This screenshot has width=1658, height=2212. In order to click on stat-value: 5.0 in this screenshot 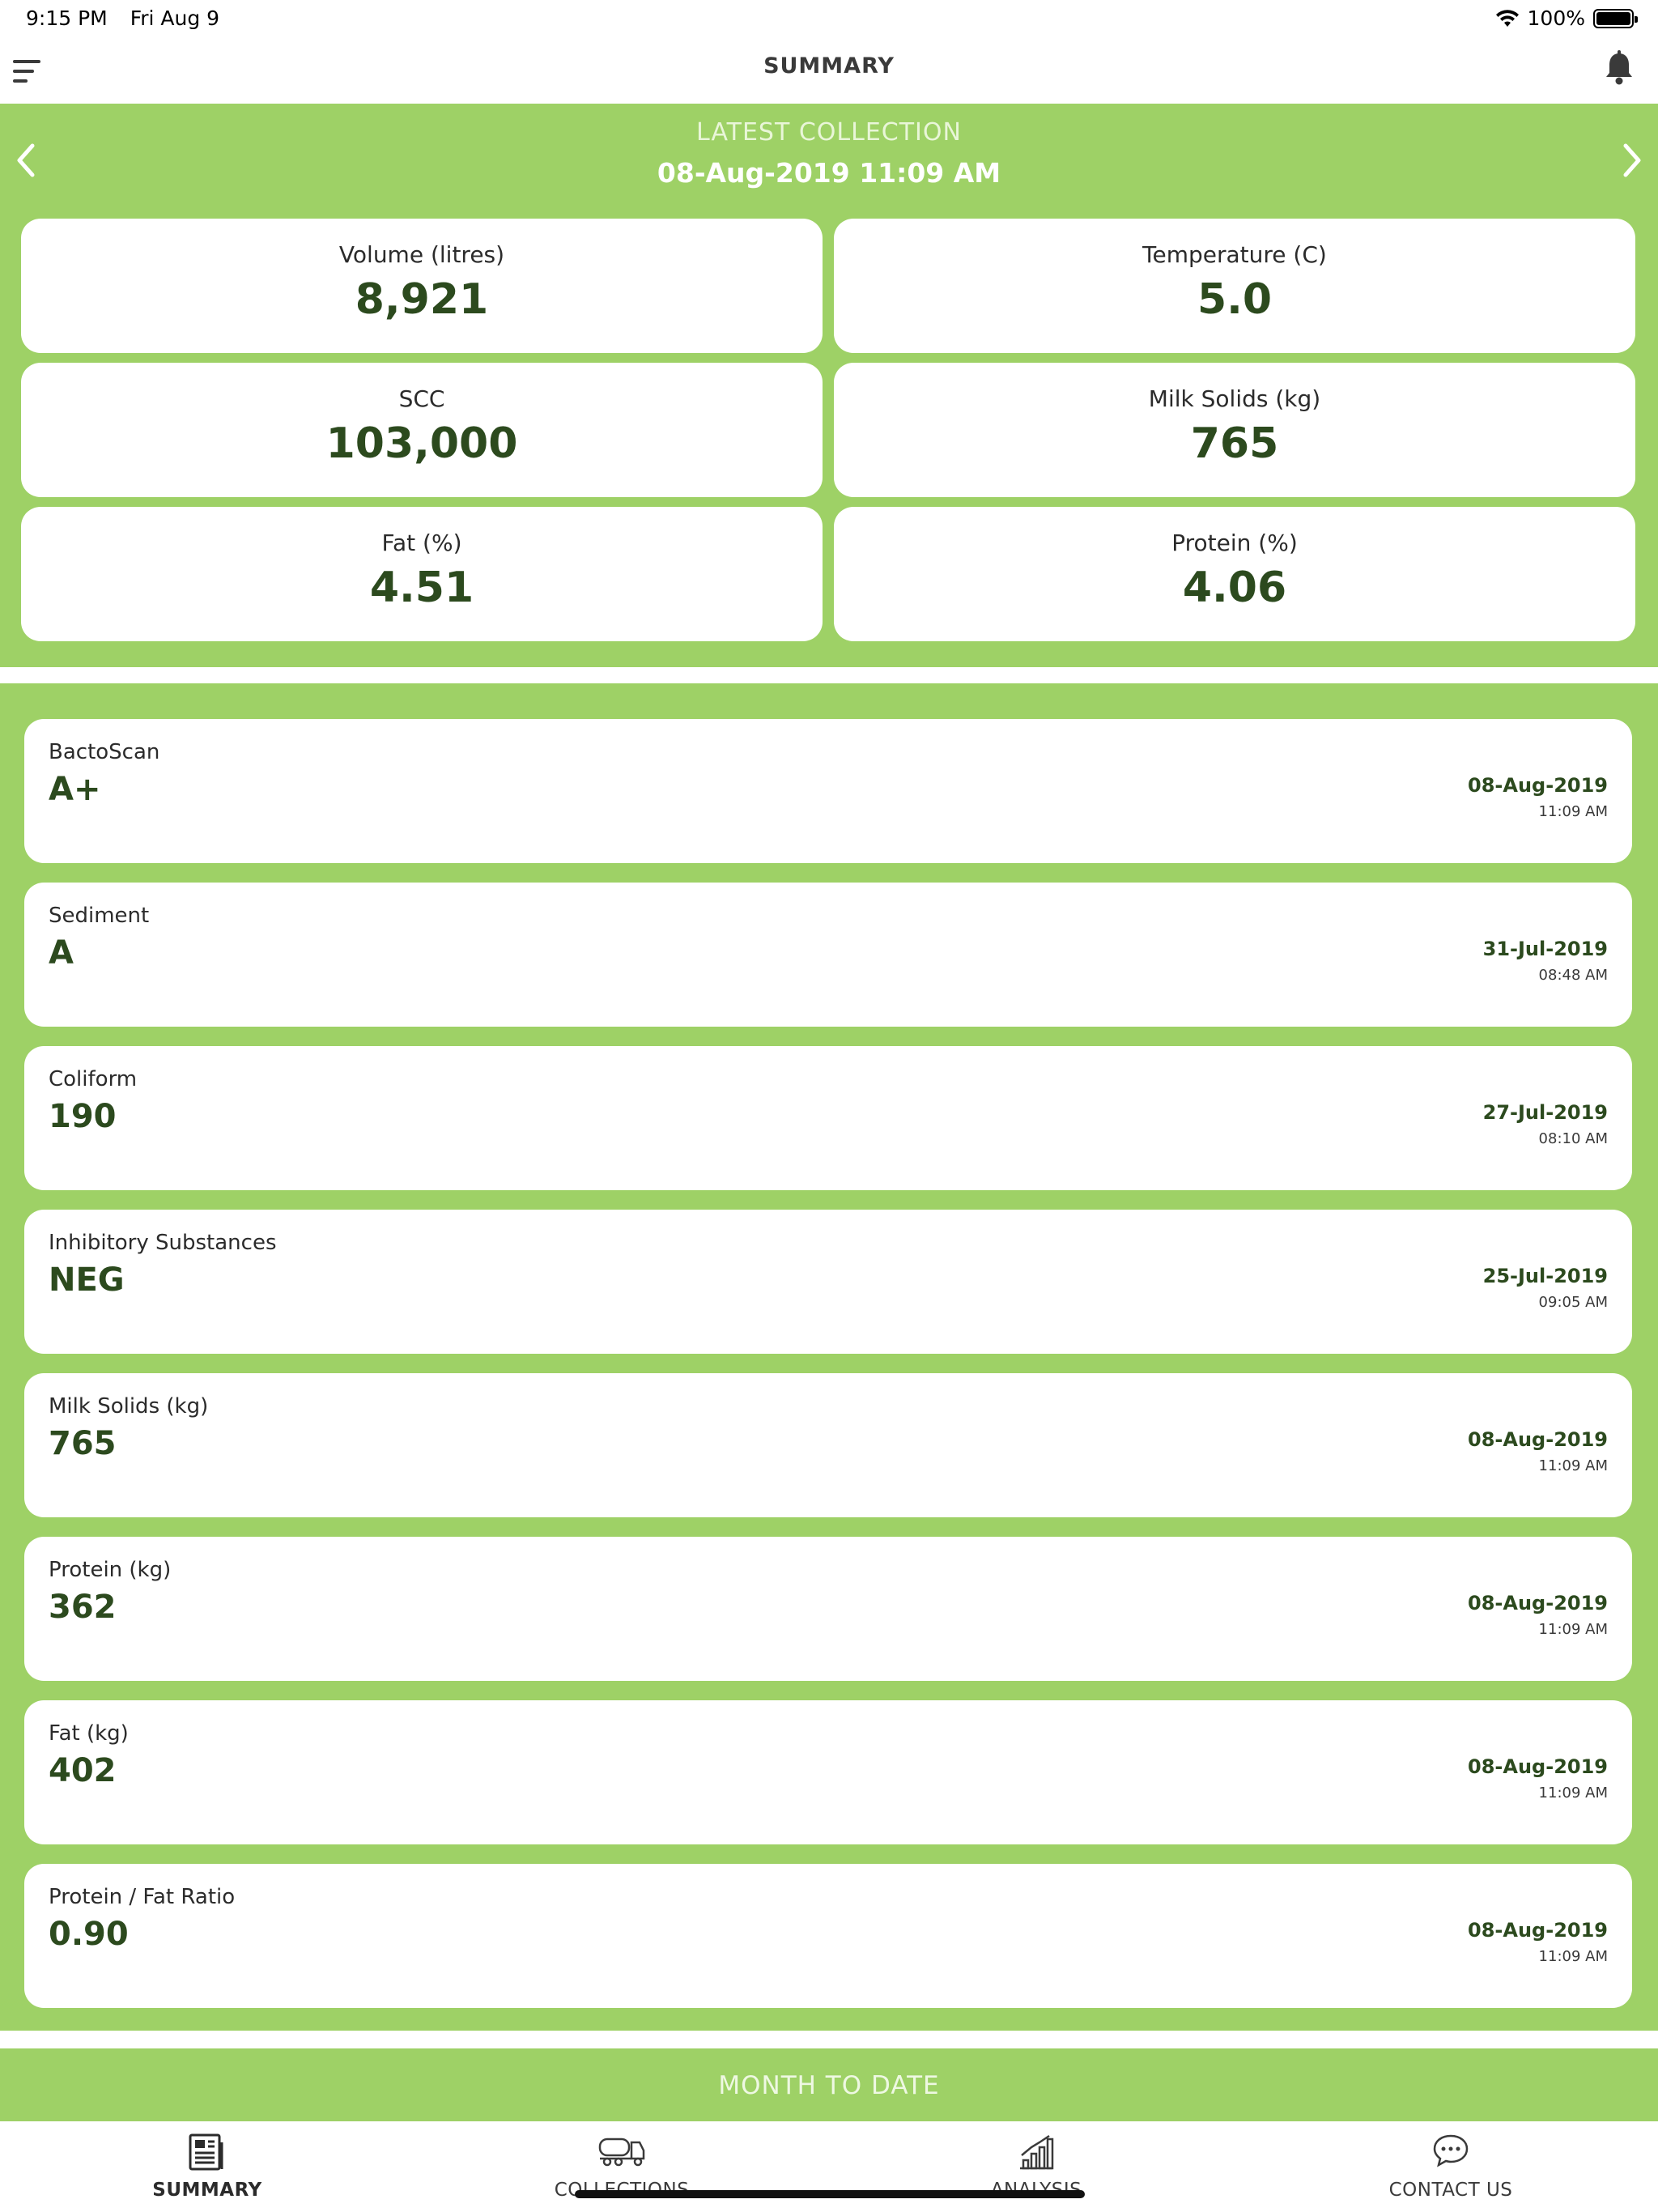, I will do `click(1235, 299)`.